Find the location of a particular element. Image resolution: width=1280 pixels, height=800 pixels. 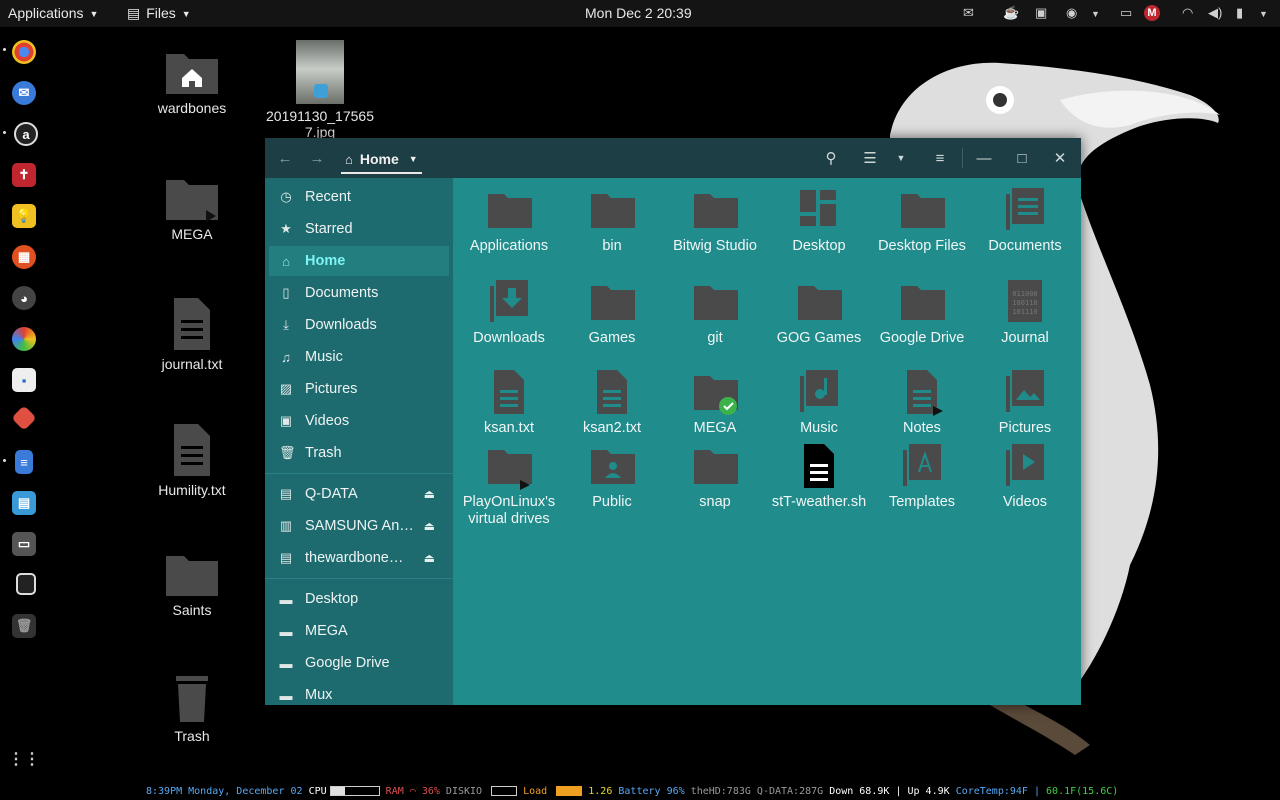

bible-icon: ✝ is located at coordinates (24, 175).